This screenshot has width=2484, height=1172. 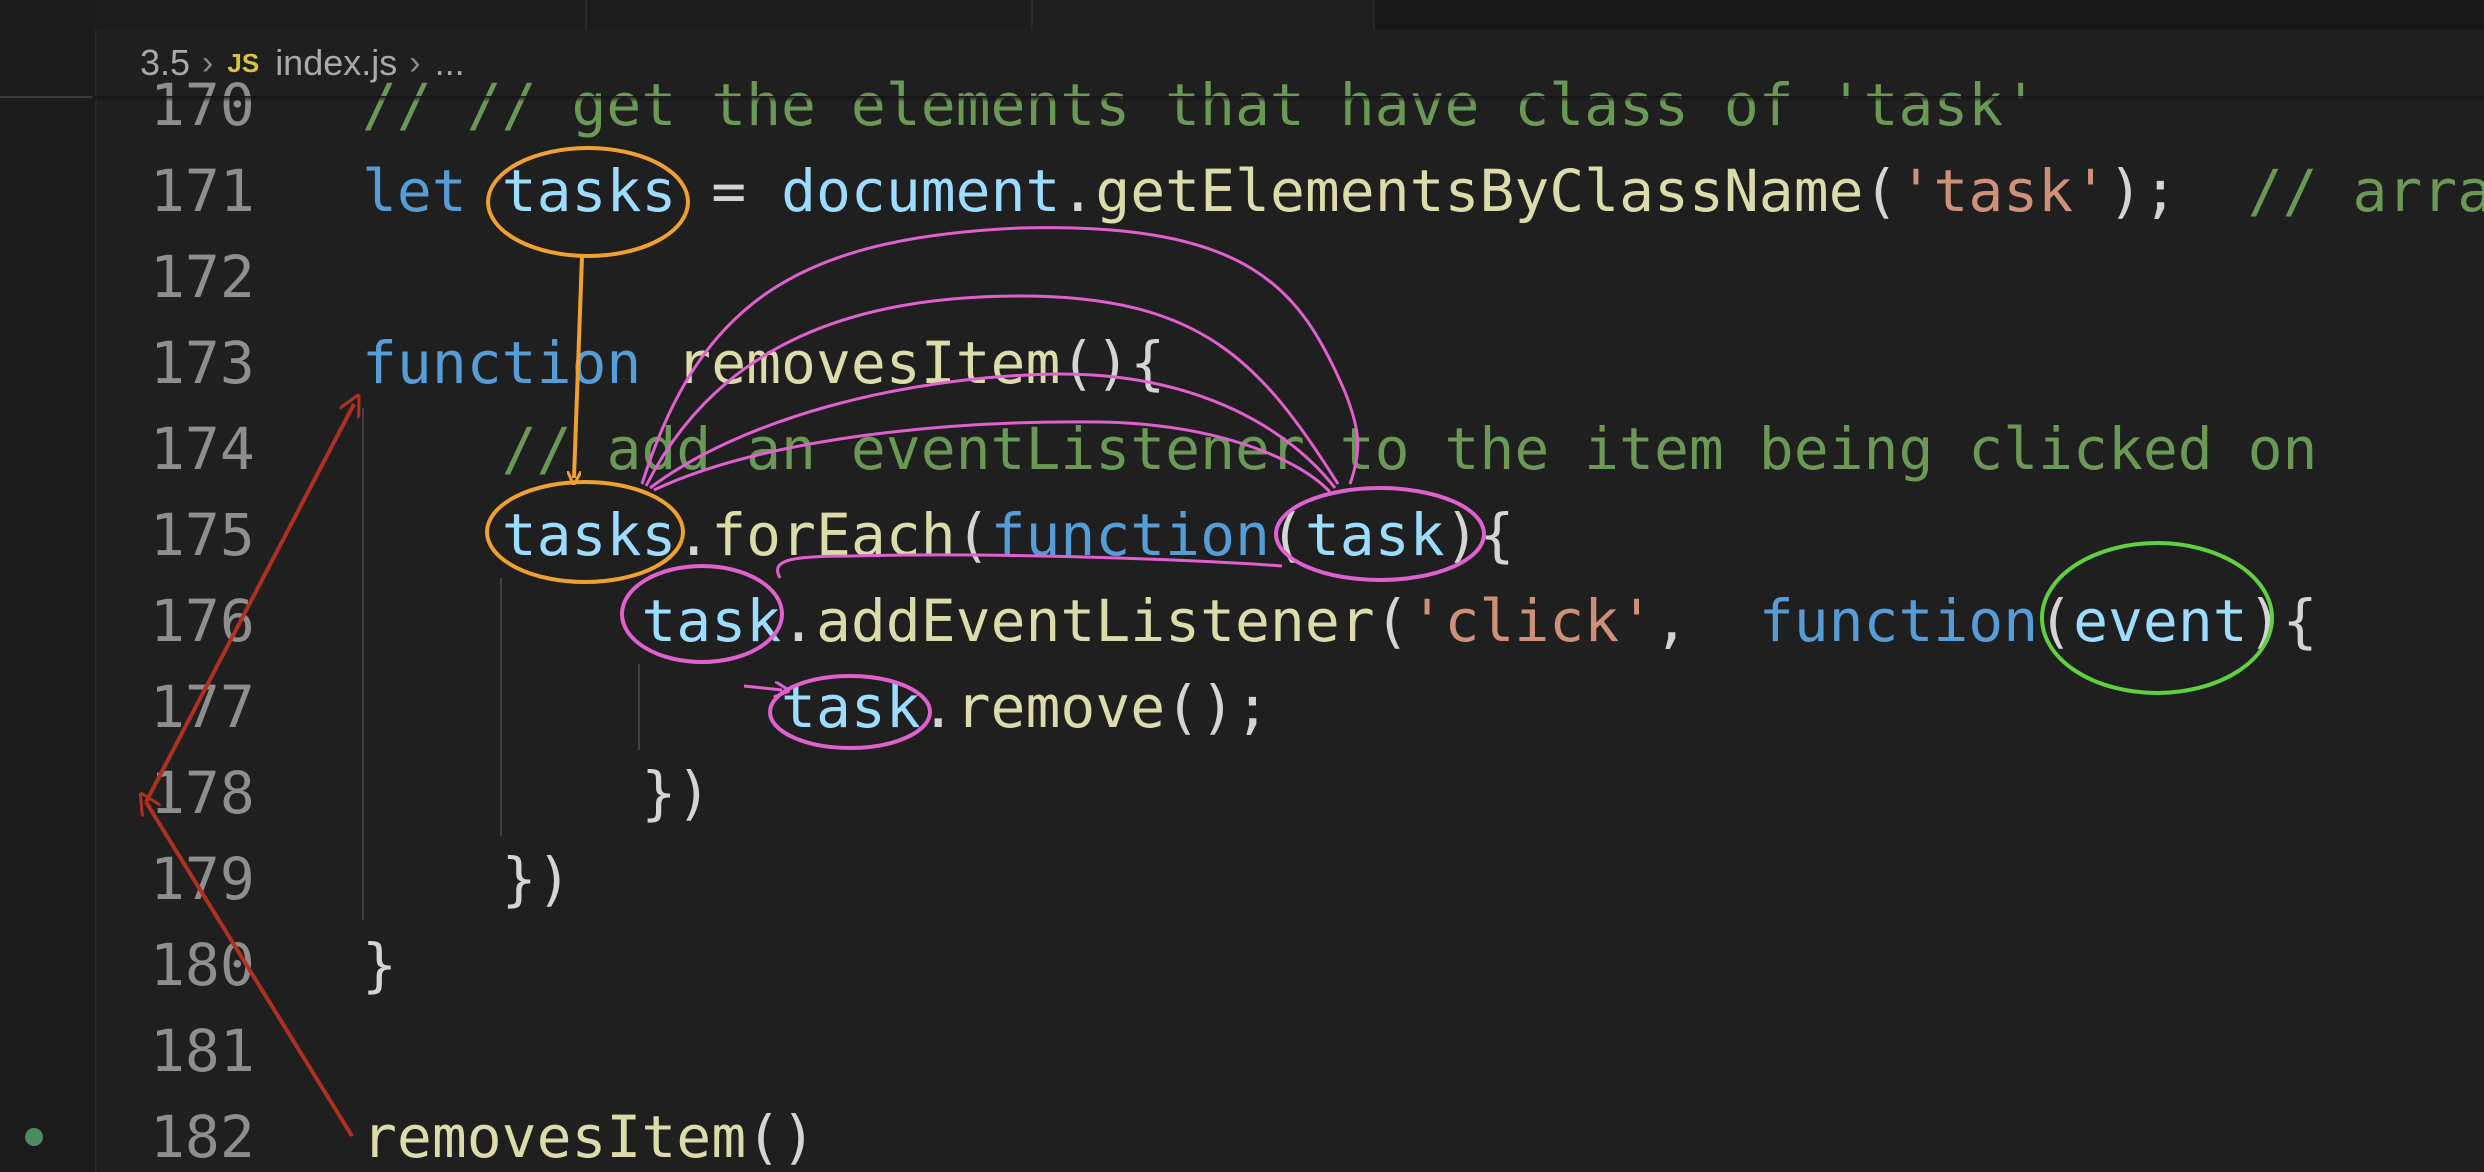 What do you see at coordinates (432, 191) in the screenshot?
I see `code-token: let` at bounding box center [432, 191].